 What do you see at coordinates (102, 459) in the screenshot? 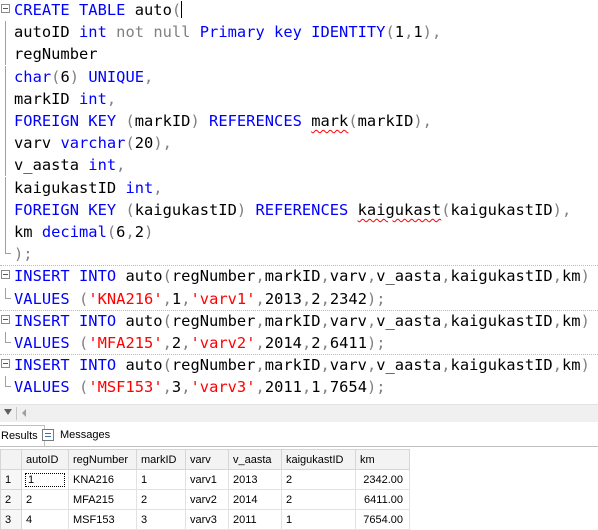
I see `column-header-regNumber: regNumber` at bounding box center [102, 459].